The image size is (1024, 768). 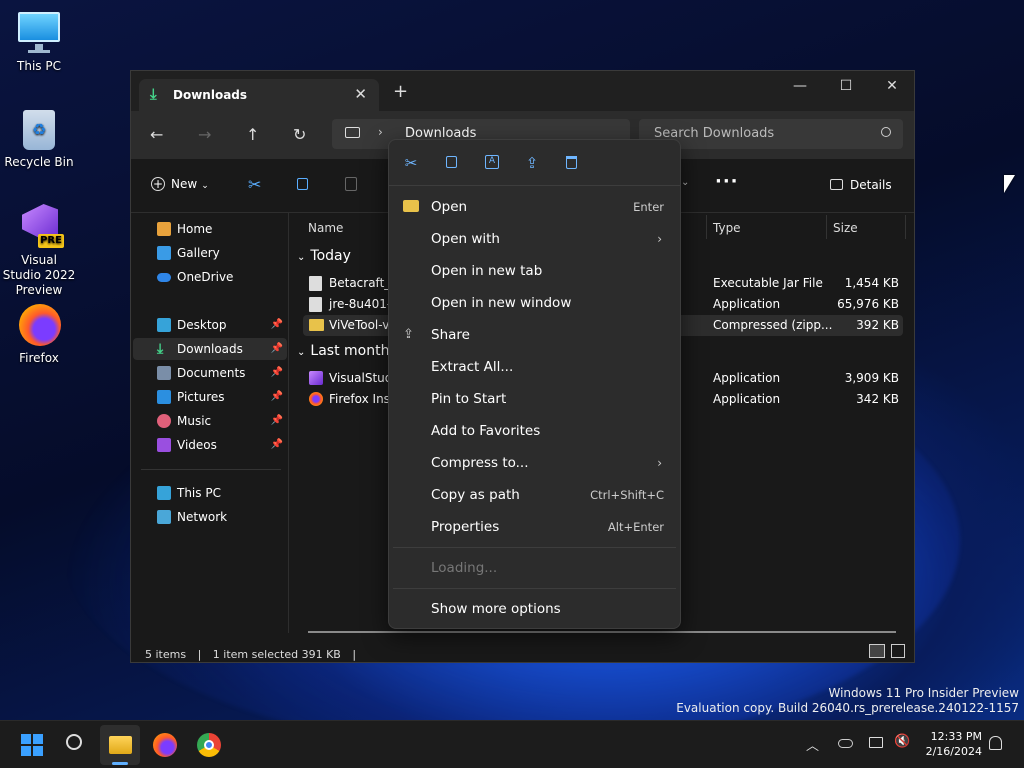 I want to click on menu-item-copy-as-path: Copy as path Ctrl+Shift+C, so click(x=534, y=495).